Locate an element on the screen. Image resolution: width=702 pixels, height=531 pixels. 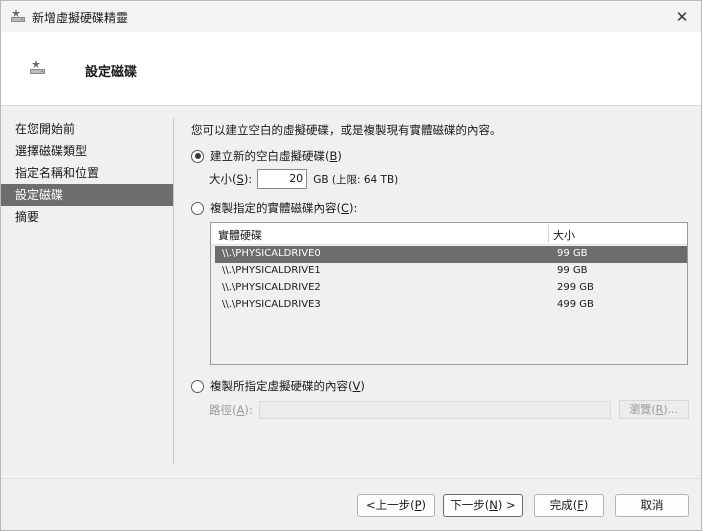
disk-row: \\.\PHYSICALDRIVE3 499 GB is located at coordinates (451, 305).